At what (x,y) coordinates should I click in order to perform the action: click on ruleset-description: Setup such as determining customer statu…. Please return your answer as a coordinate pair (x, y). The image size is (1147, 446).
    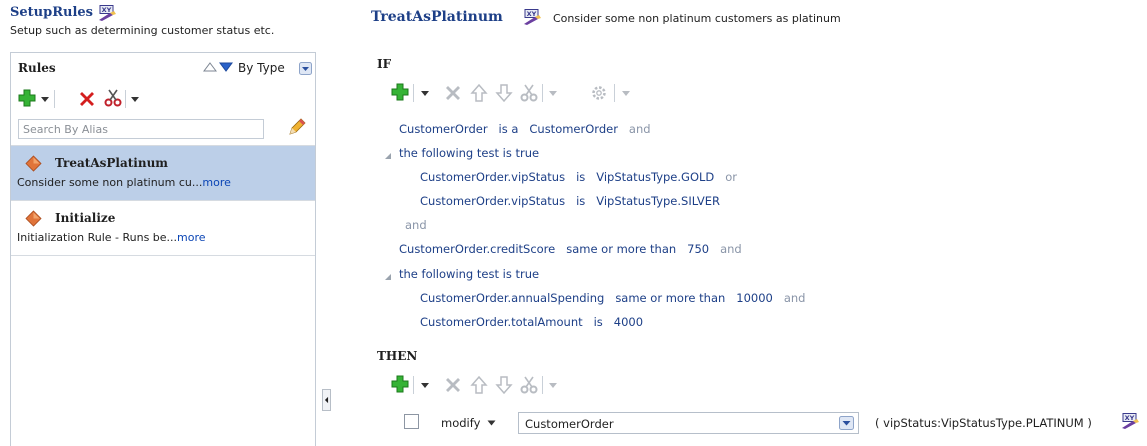
    Looking at the image, I should click on (142, 30).